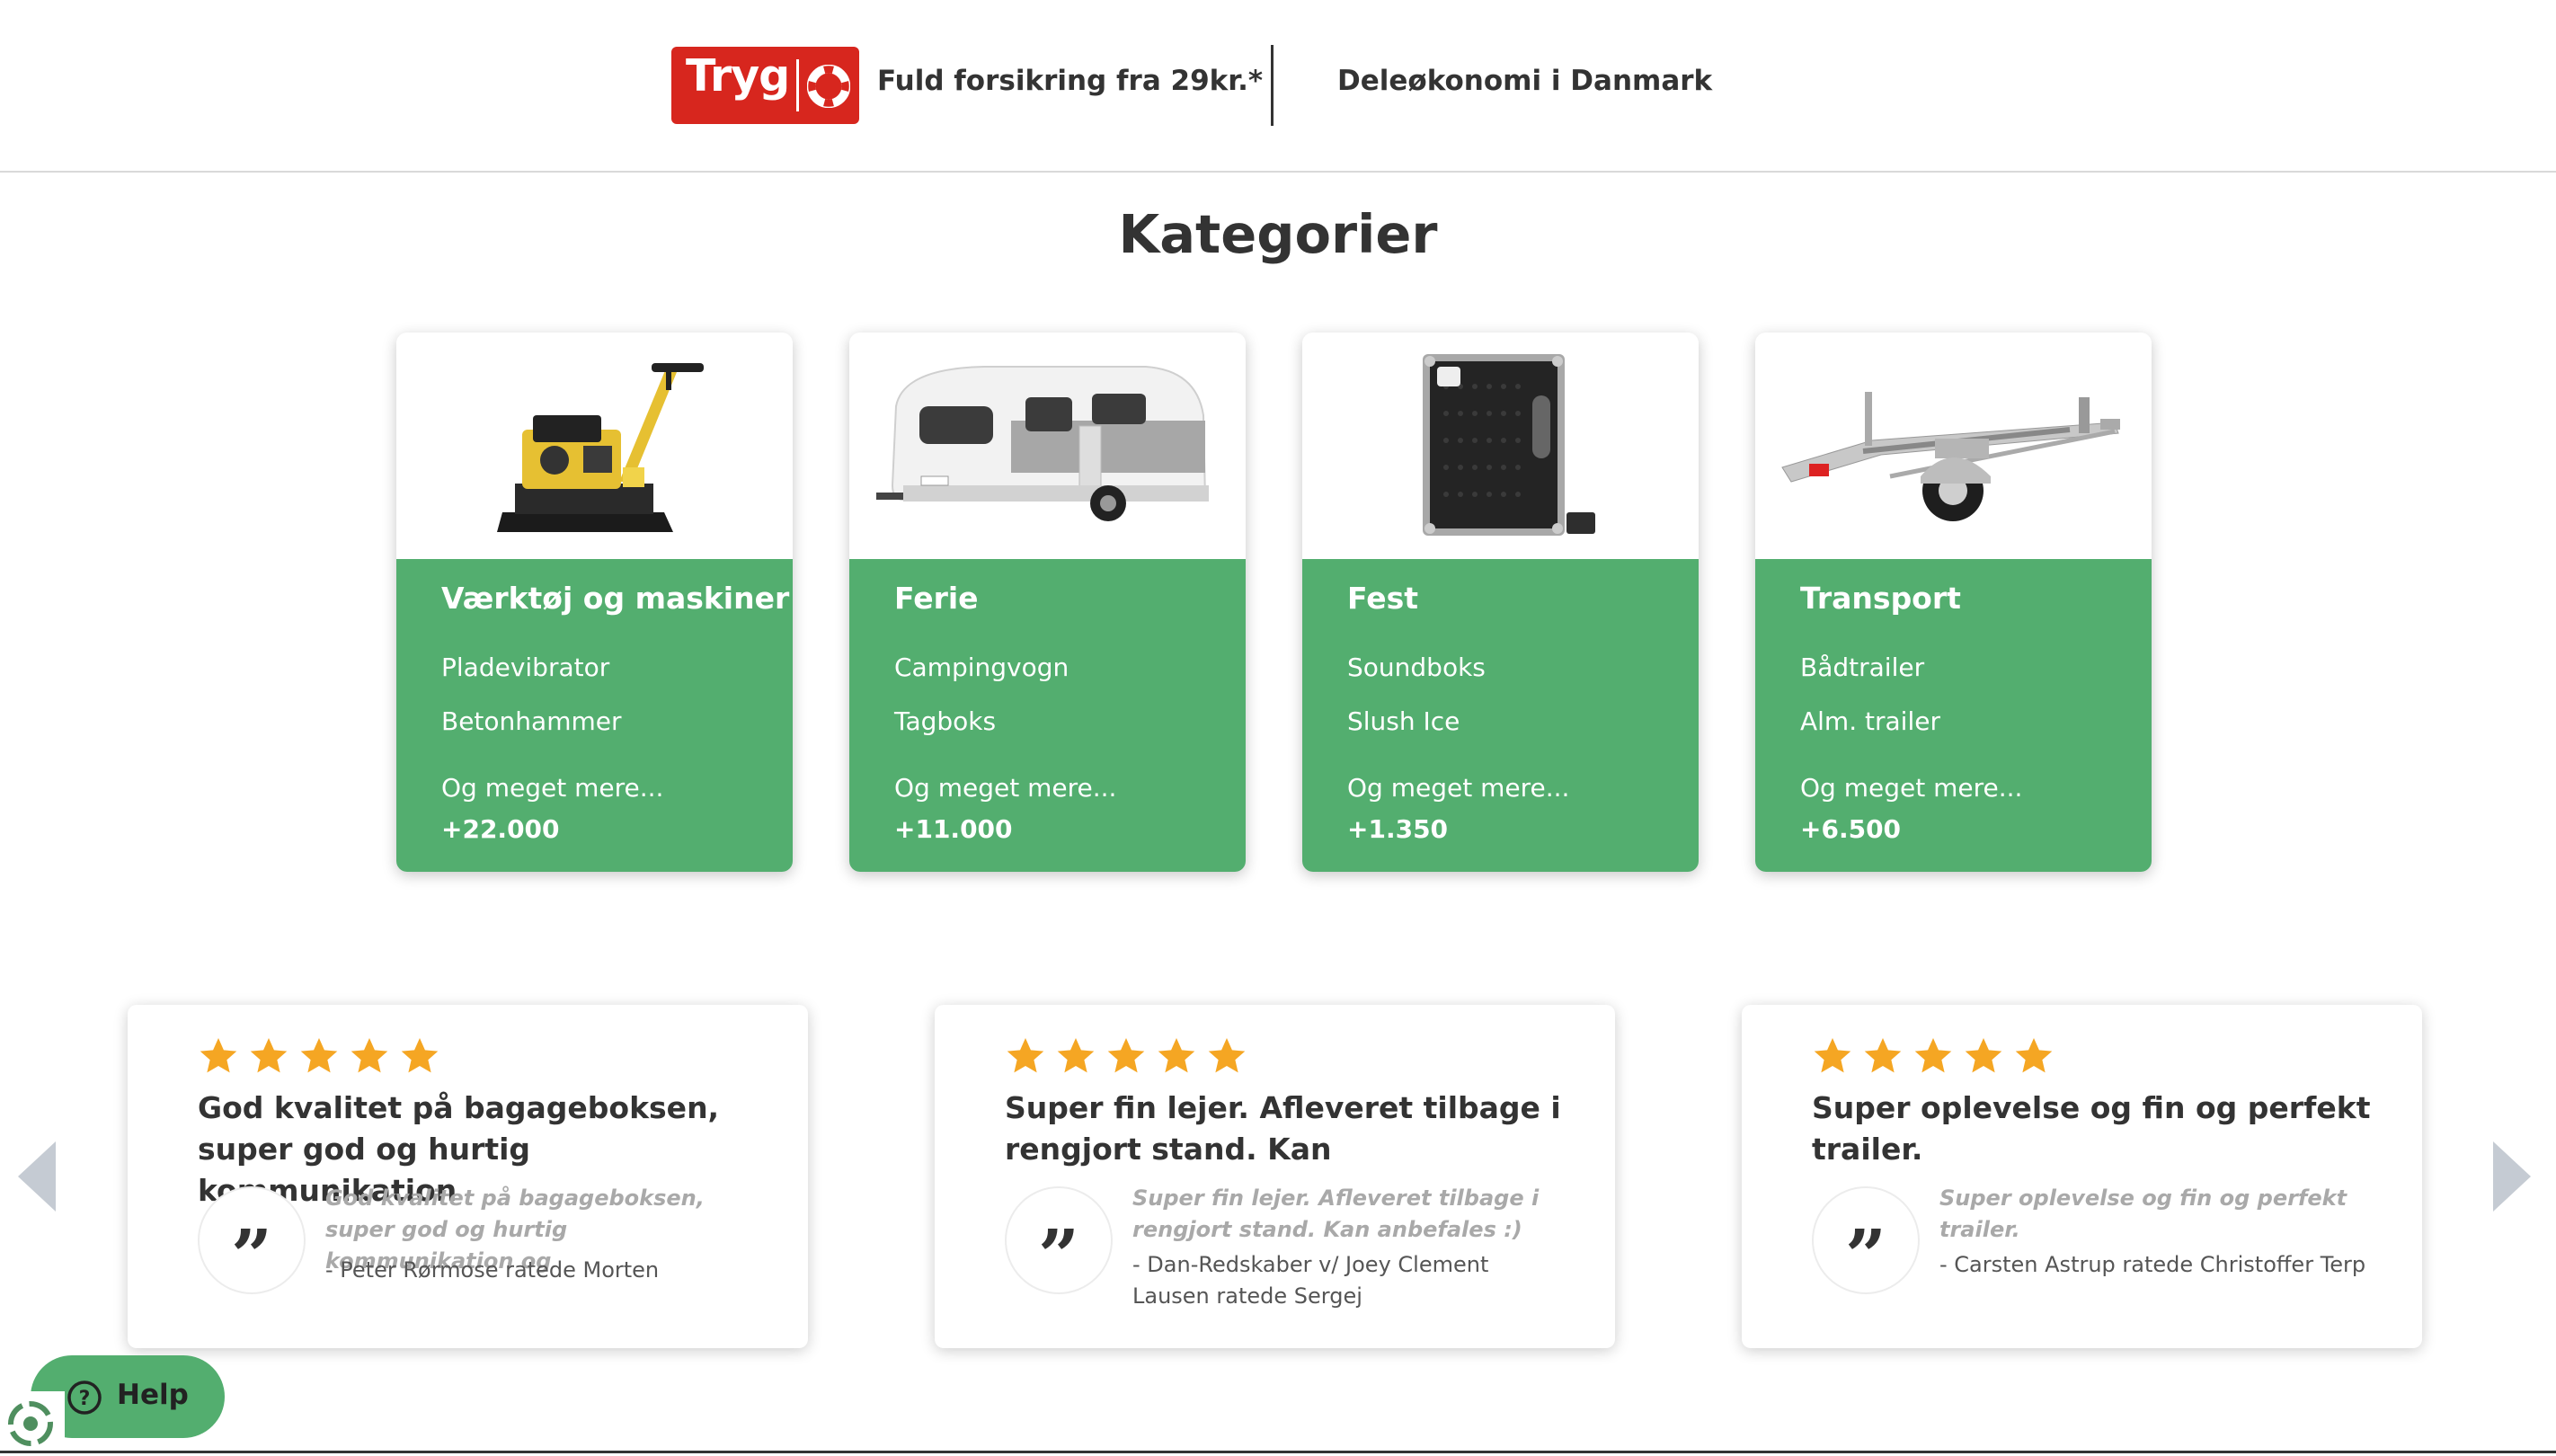 The height and width of the screenshot is (1456, 2556). I want to click on category-title: Transport, so click(1881, 598).